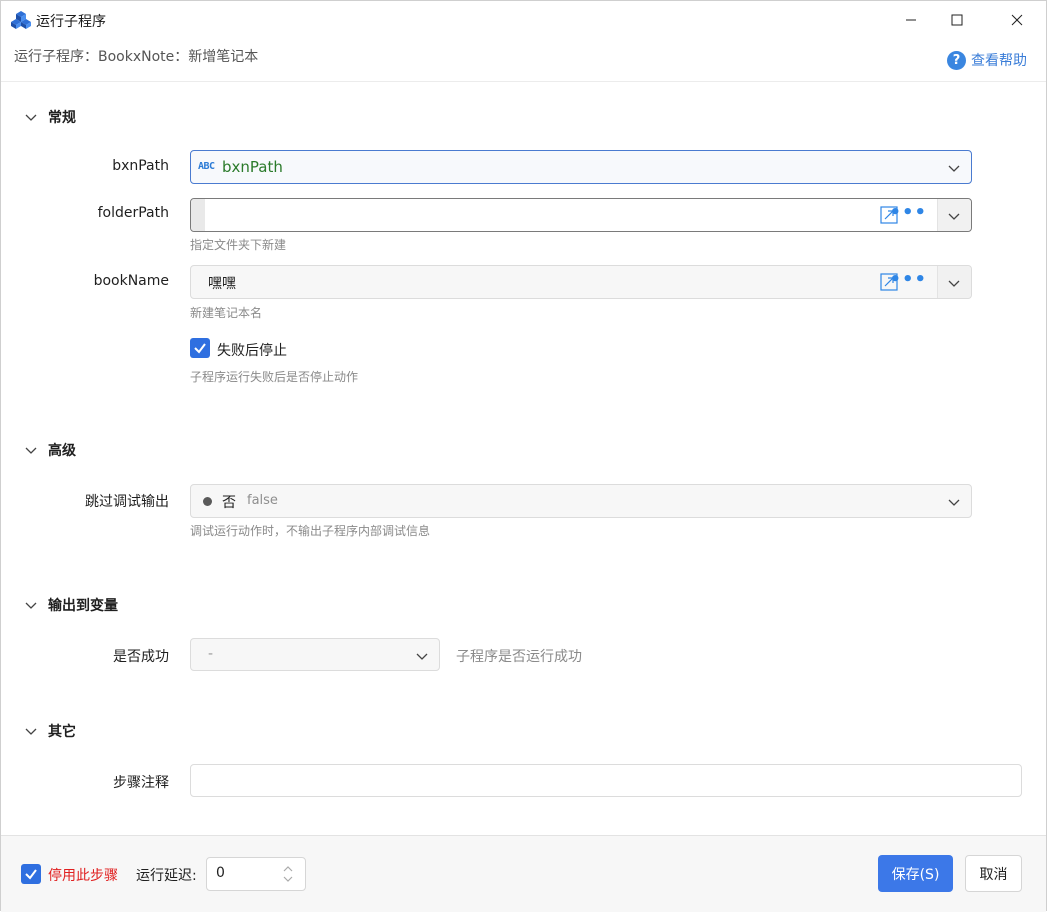 This screenshot has height=912, width=1047. Describe the element at coordinates (519, 657) in the screenshot. I see `success-hint: 子程序是否运行成功` at that location.